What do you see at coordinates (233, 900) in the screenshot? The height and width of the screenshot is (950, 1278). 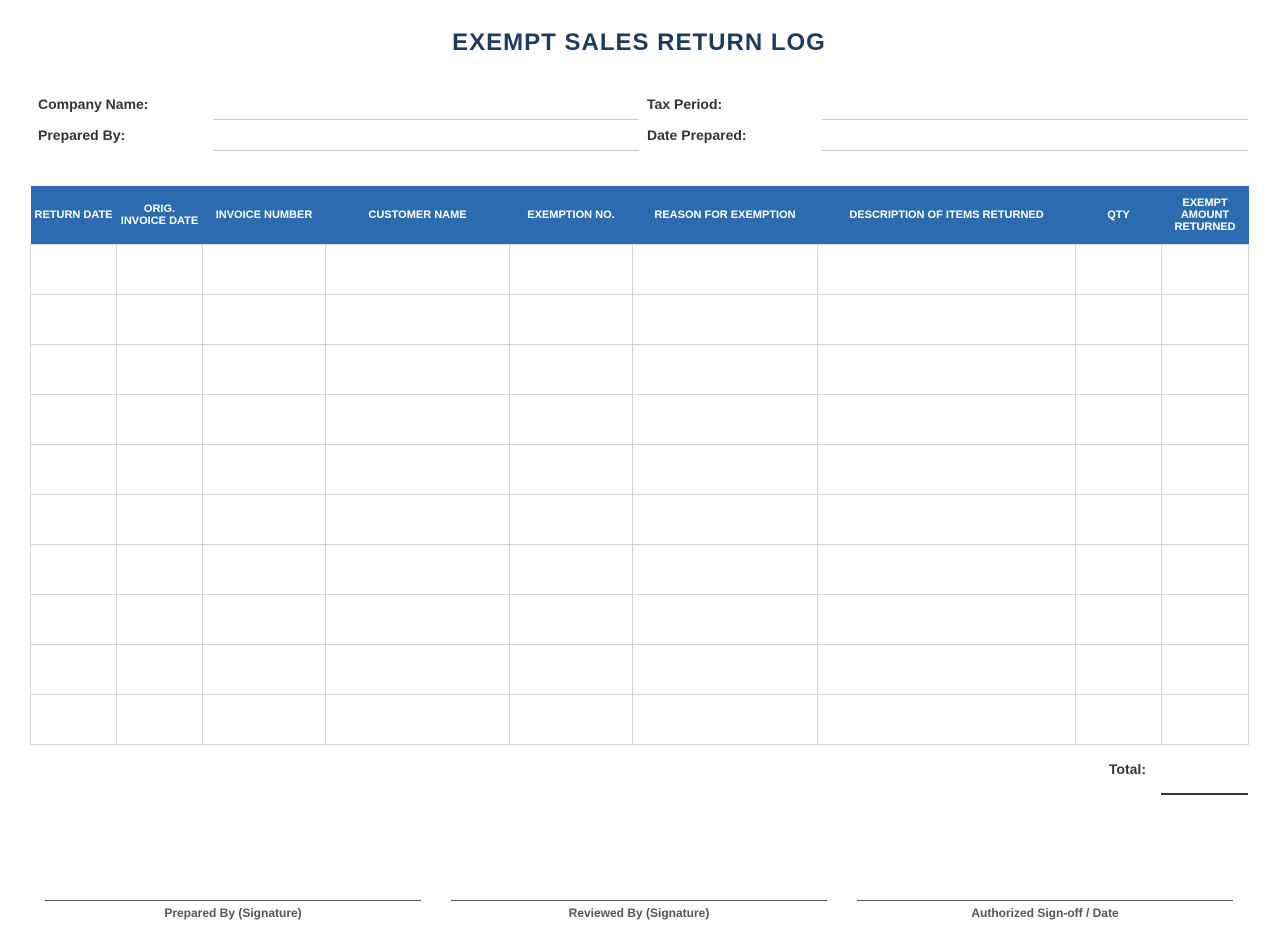 I see `prepared-signature-line` at bounding box center [233, 900].